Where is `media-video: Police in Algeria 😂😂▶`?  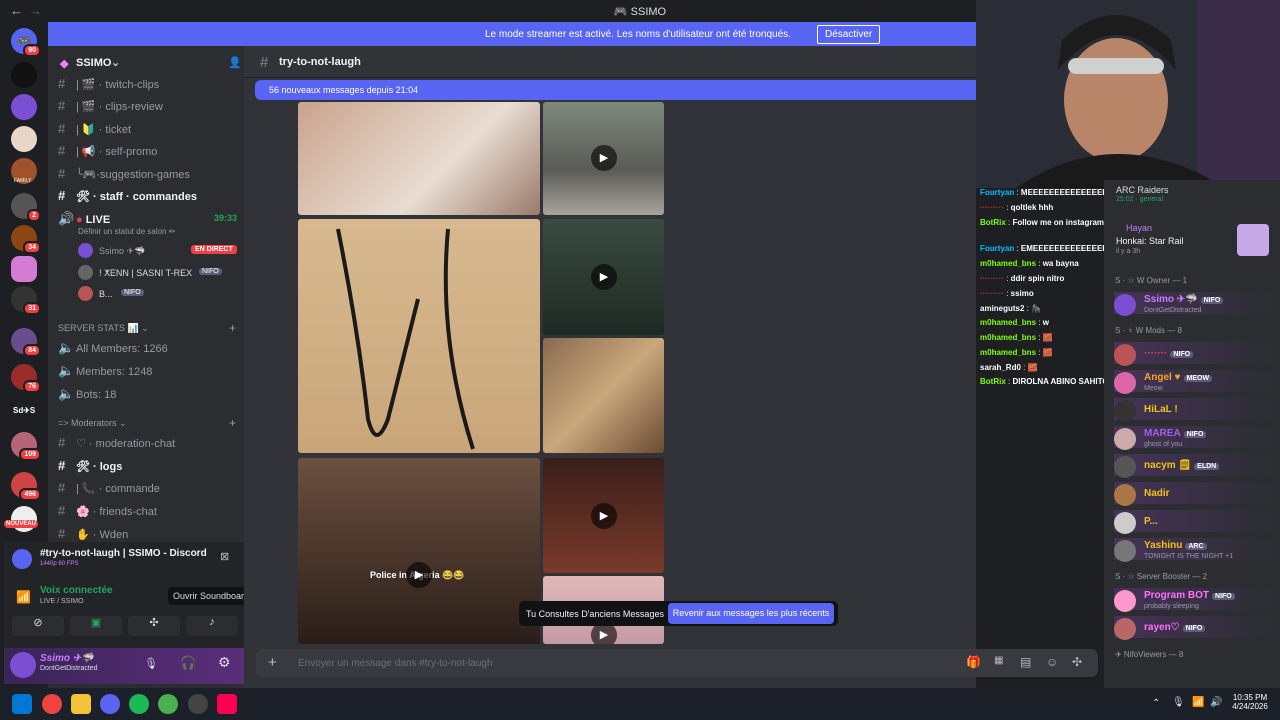
media-video: Police in Algeria 😂😂▶ is located at coordinates (419, 551).